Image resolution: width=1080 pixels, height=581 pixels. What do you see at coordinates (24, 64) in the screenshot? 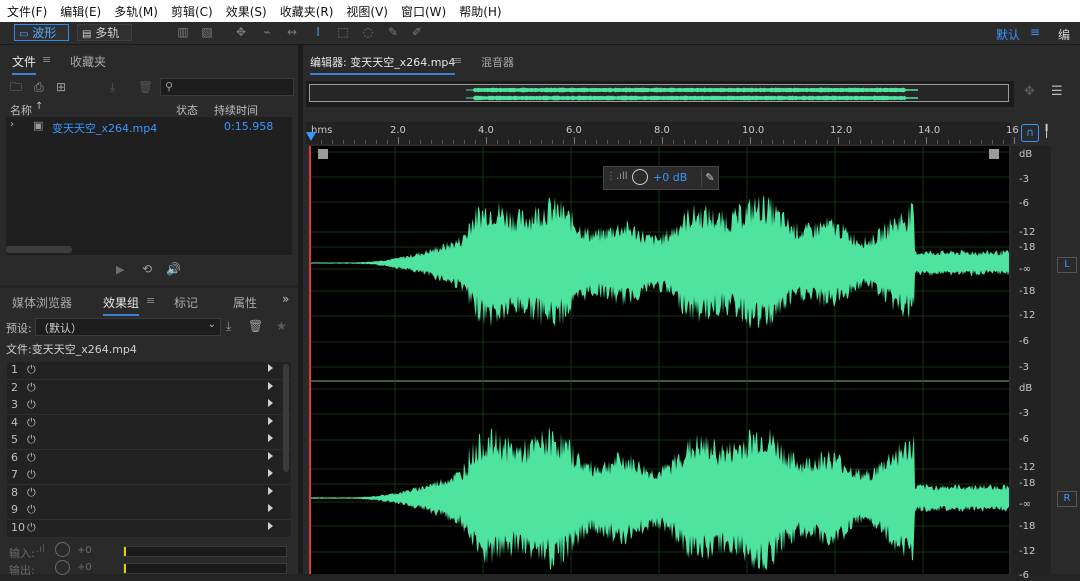
I see `tab-files: 文件` at bounding box center [24, 64].